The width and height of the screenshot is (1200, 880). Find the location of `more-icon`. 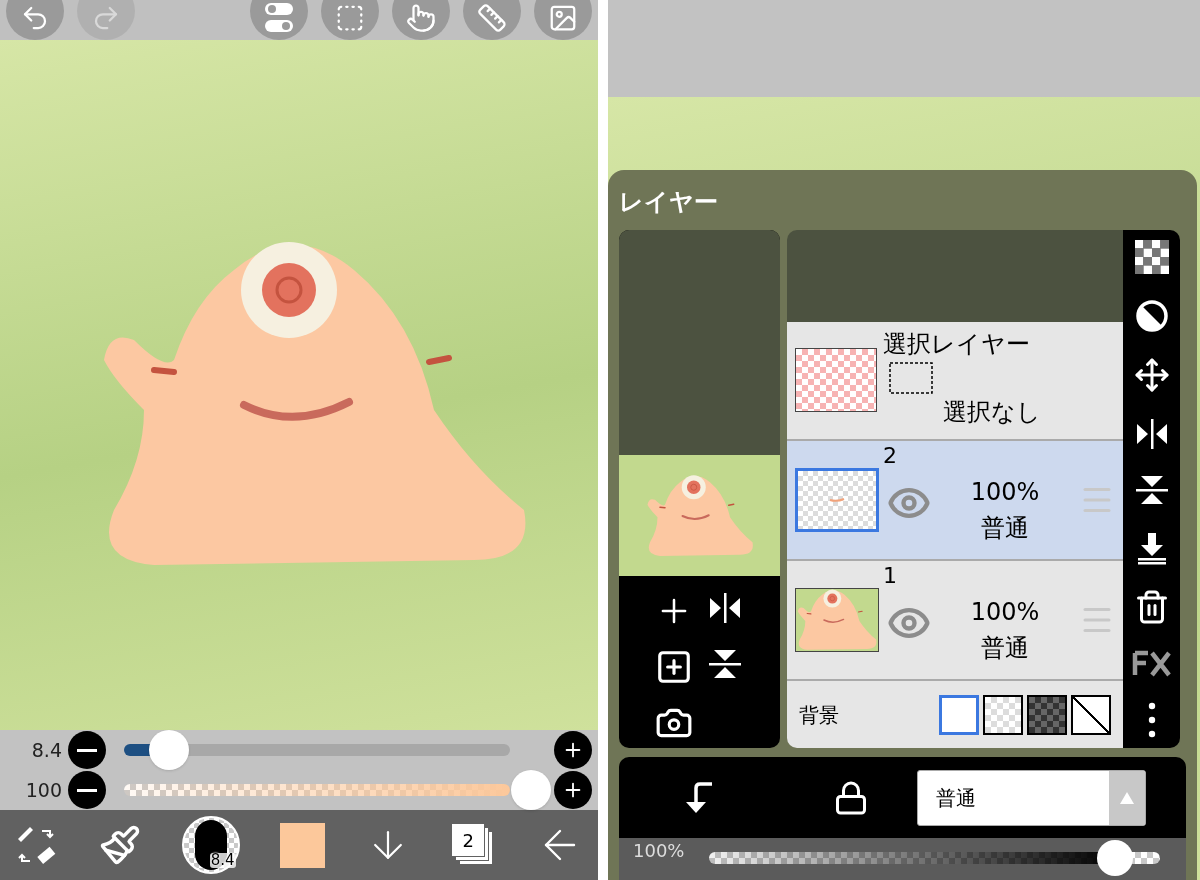

more-icon is located at coordinates (1151, 720).